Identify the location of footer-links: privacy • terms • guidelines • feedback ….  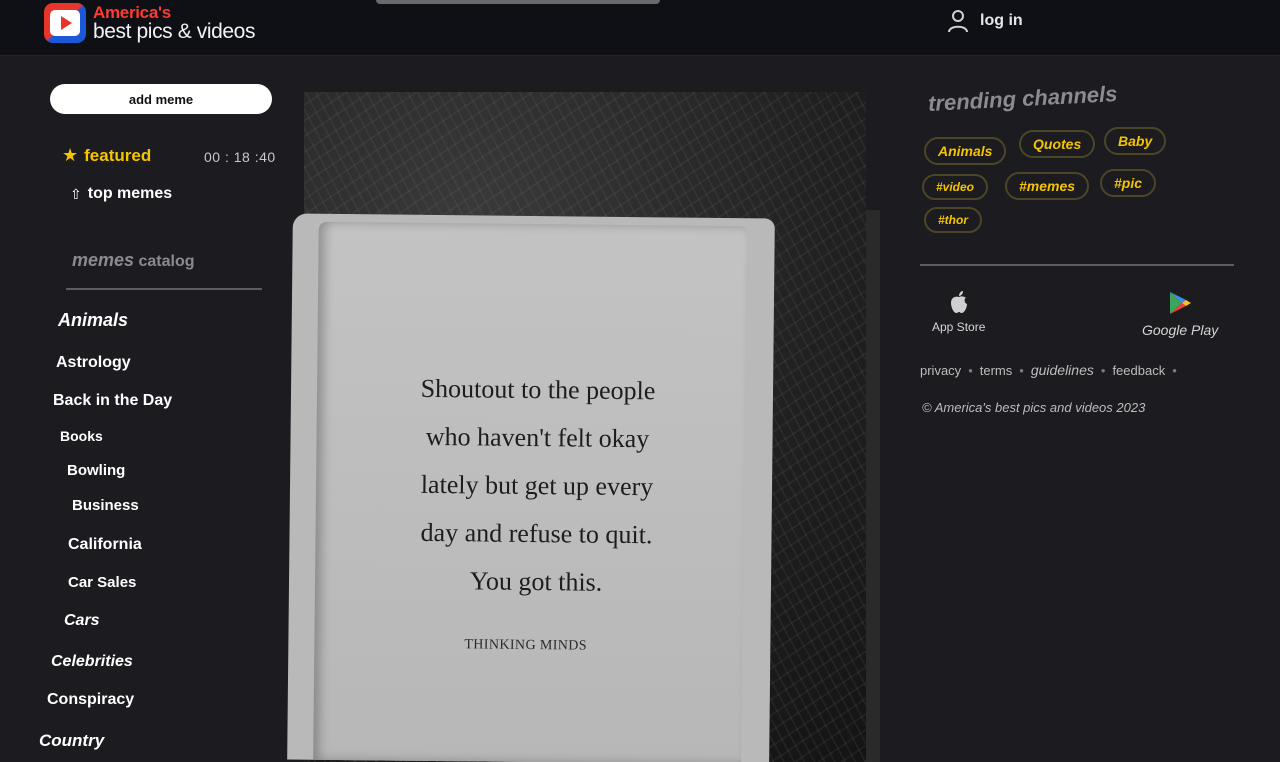
(1052, 370).